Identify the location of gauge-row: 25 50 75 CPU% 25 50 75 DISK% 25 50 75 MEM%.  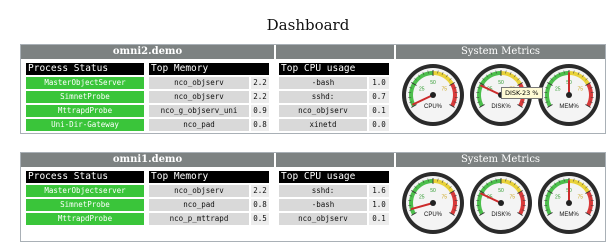
(501, 204).